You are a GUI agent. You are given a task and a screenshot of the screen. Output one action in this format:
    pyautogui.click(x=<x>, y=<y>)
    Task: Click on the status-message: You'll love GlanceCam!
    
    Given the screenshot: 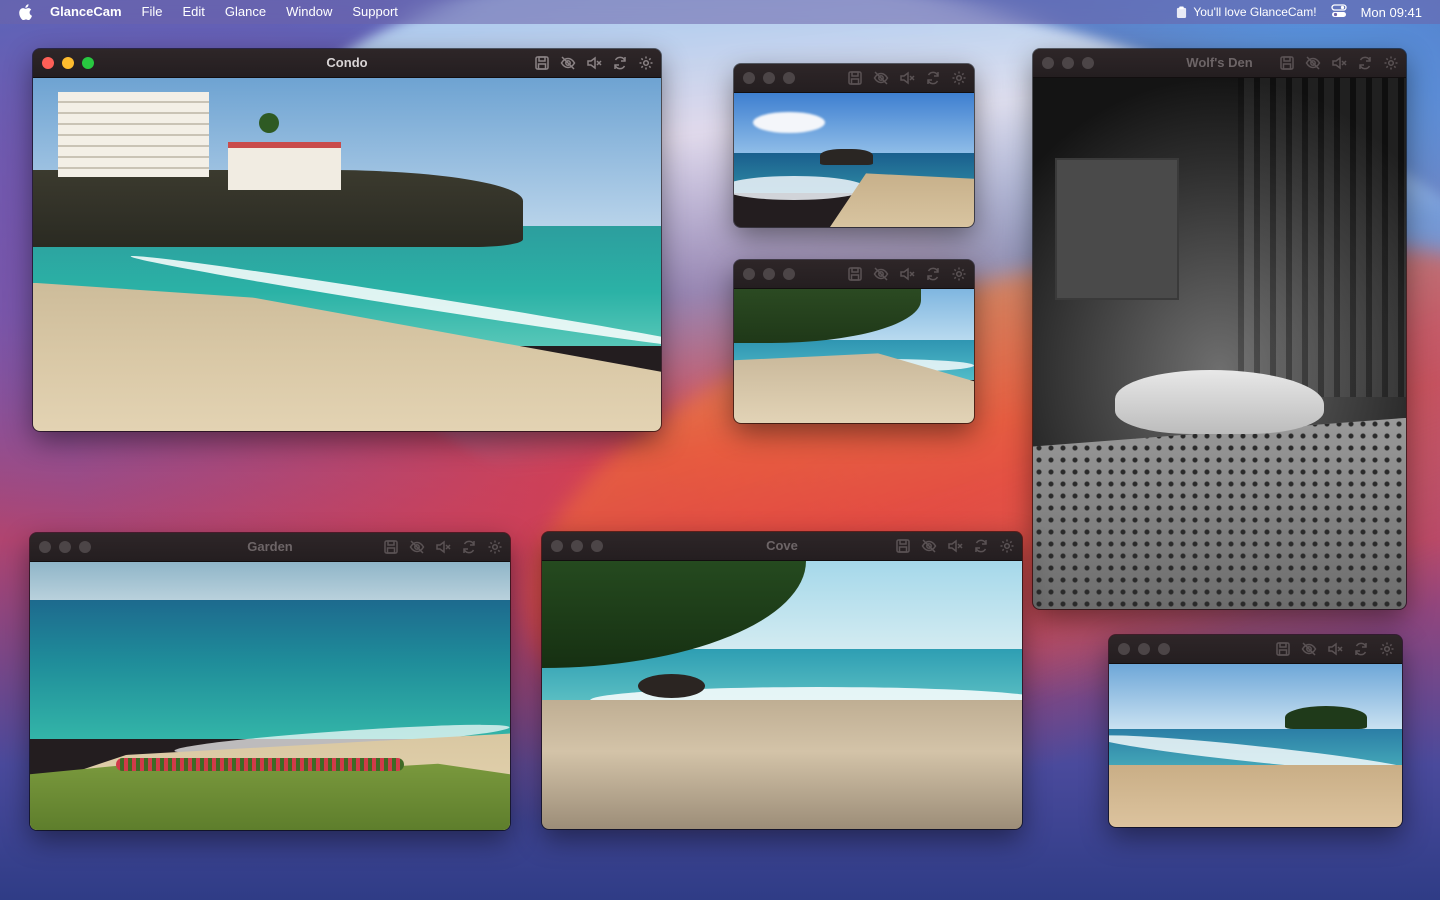 What is the action you would take?
    pyautogui.click(x=1255, y=12)
    